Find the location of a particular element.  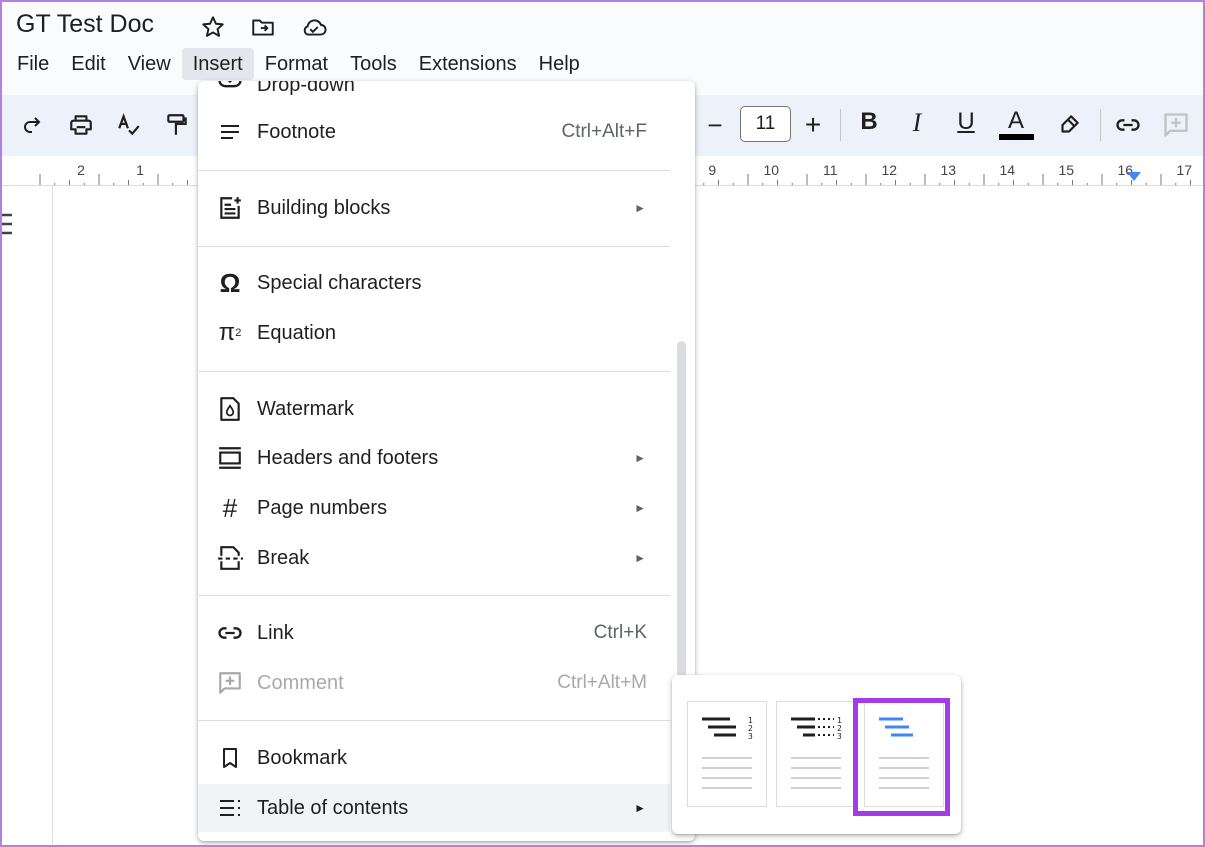

font-size-input: 11 is located at coordinates (765, 124).